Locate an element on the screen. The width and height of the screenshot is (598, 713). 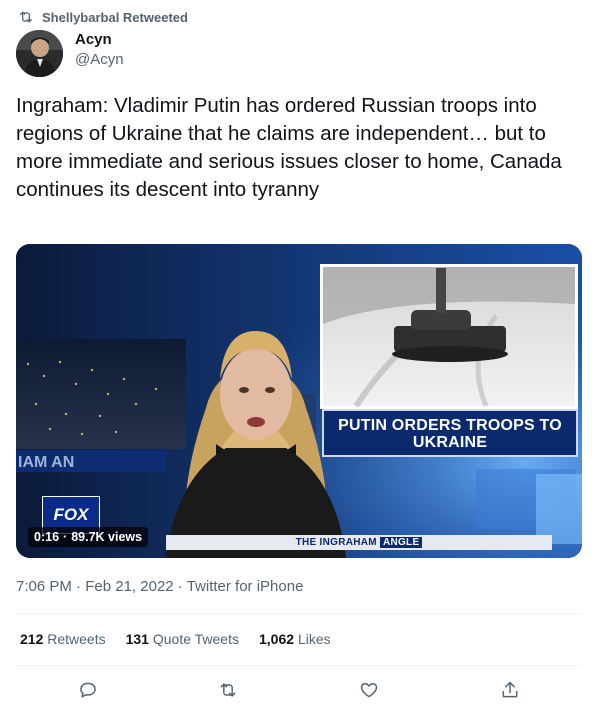
like-icon is located at coordinates (369, 690).